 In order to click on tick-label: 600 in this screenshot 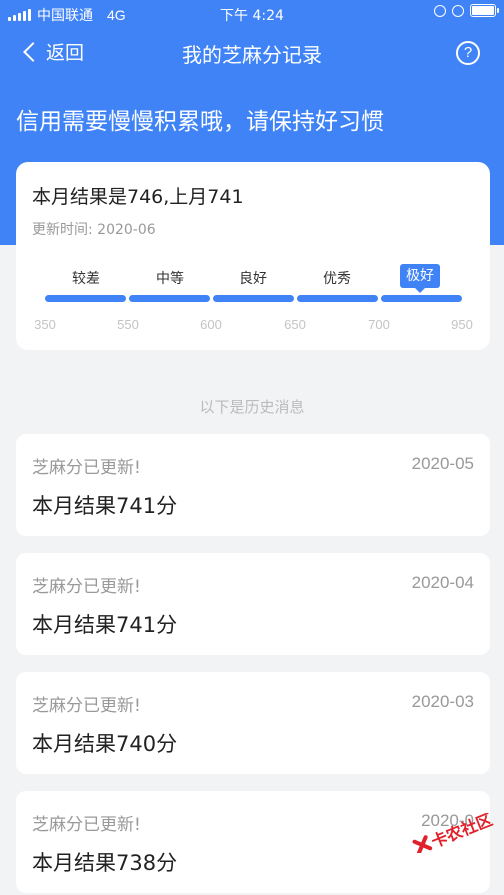, I will do `click(211, 324)`.